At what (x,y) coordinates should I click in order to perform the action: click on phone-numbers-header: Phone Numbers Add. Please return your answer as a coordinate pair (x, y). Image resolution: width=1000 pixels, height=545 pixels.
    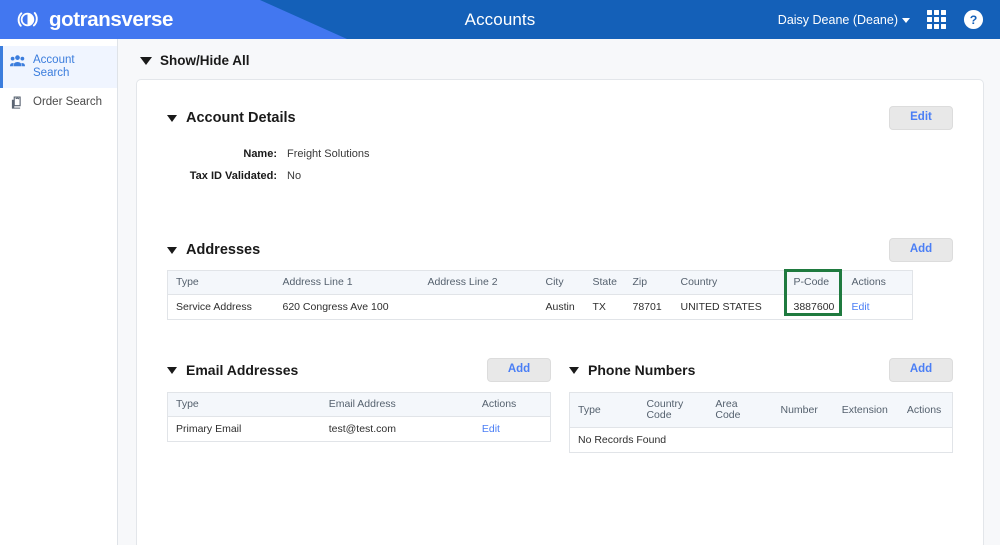
    Looking at the image, I should click on (761, 370).